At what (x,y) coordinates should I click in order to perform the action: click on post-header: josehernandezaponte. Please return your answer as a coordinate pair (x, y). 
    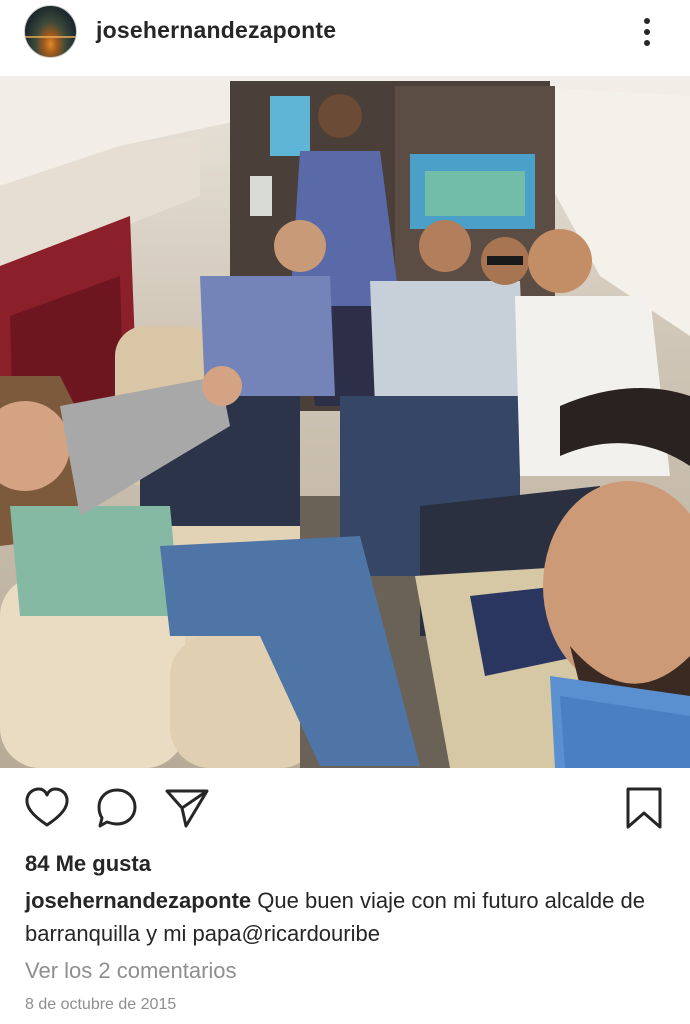
    Looking at the image, I should click on (345, 33).